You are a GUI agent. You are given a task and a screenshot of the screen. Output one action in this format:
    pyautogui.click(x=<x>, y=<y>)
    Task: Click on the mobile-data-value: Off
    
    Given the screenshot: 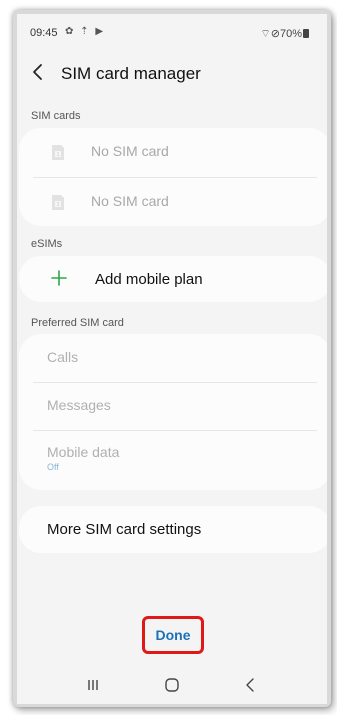 What is the action you would take?
    pyautogui.click(x=53, y=467)
    